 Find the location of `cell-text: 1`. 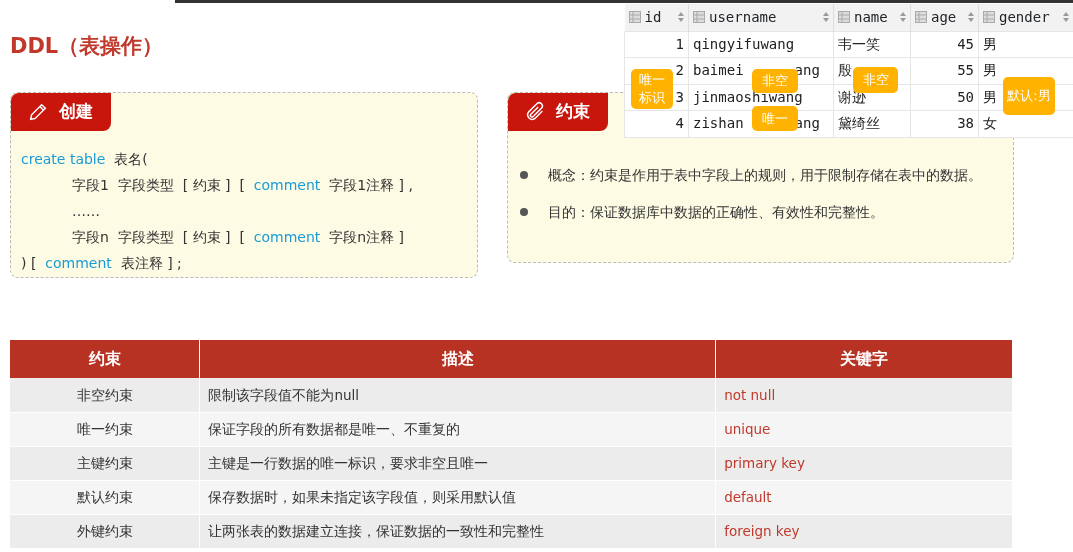

cell-text: 1 is located at coordinates (679, 43).